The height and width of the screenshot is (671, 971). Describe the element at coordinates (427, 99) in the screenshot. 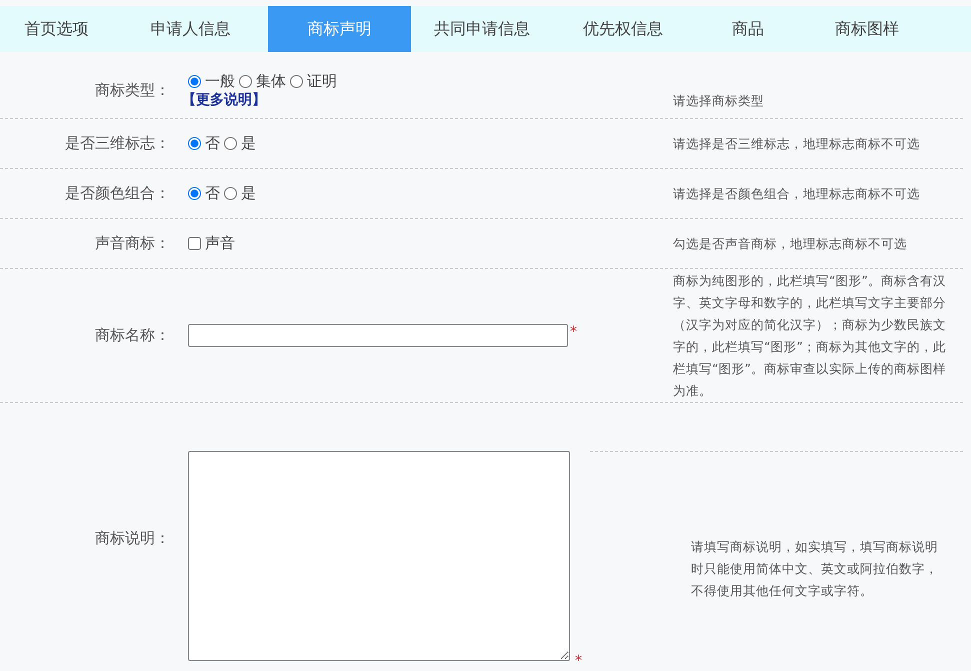

I see `more-info-link: 【更多说明】` at that location.